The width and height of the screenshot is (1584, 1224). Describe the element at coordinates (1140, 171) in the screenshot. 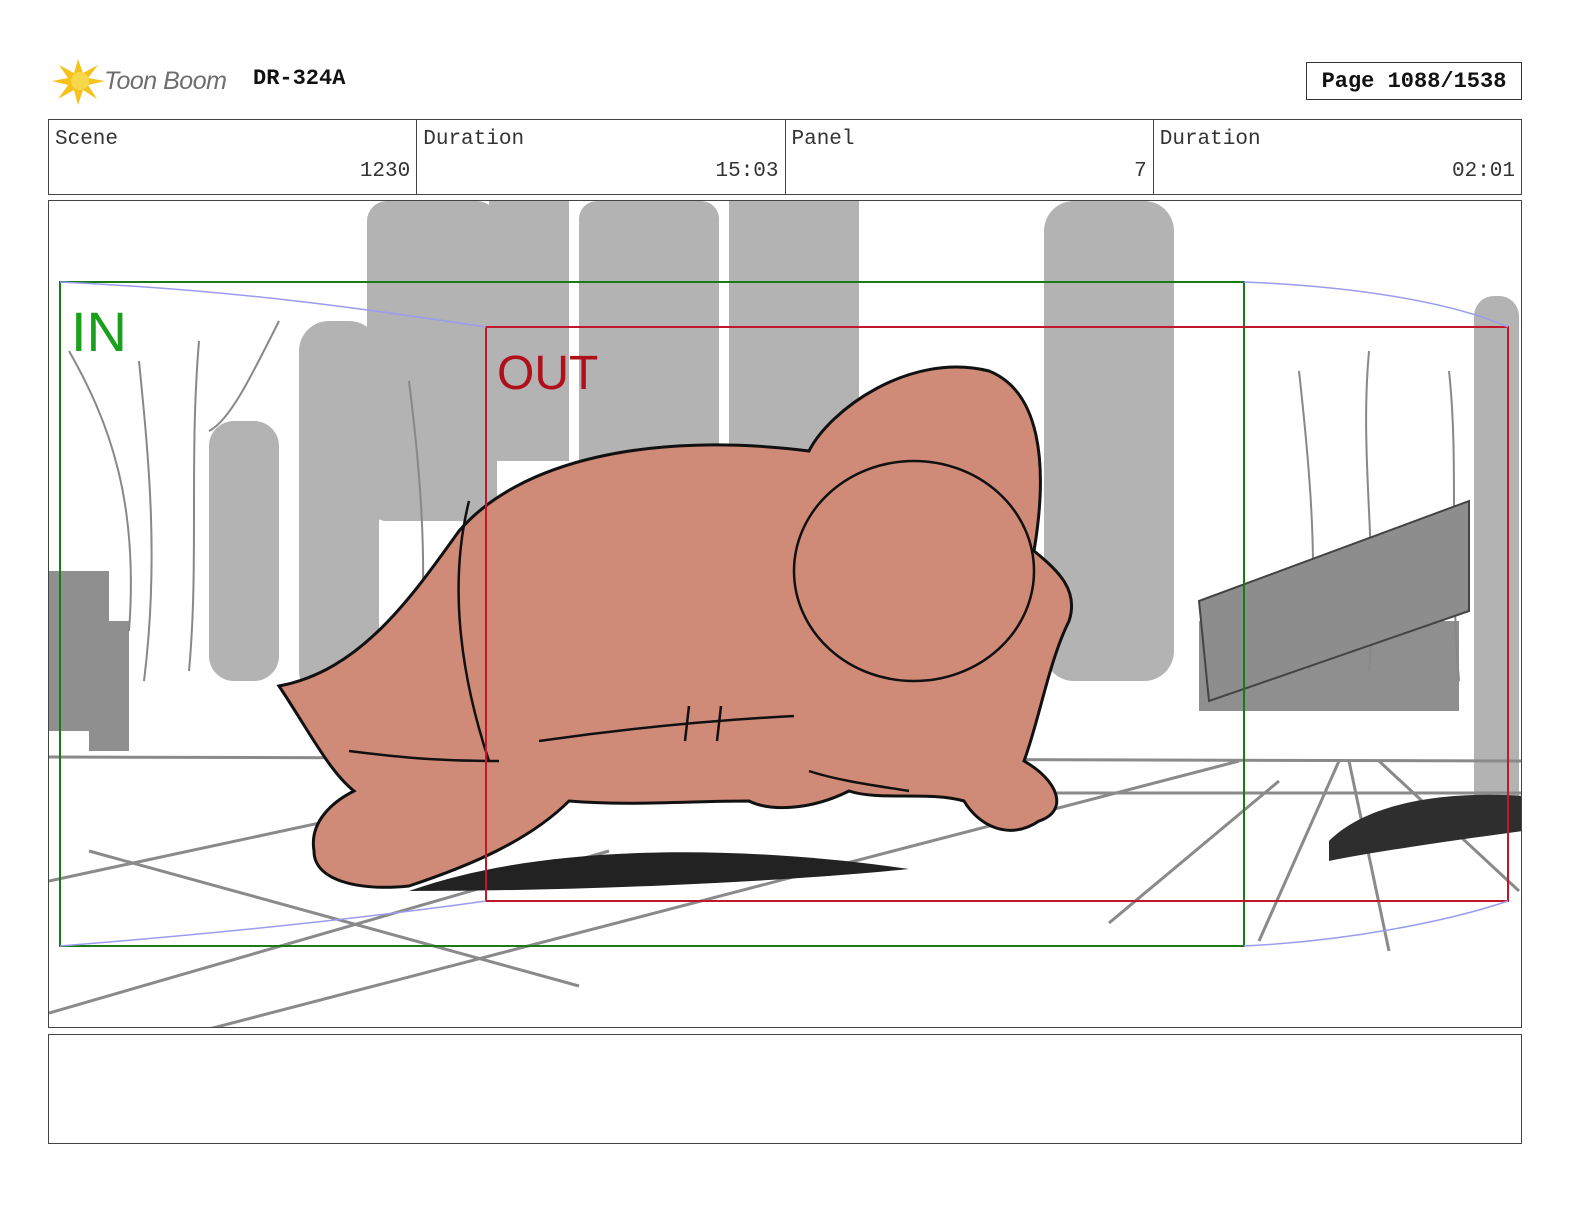

I see `panel-value: 7` at that location.